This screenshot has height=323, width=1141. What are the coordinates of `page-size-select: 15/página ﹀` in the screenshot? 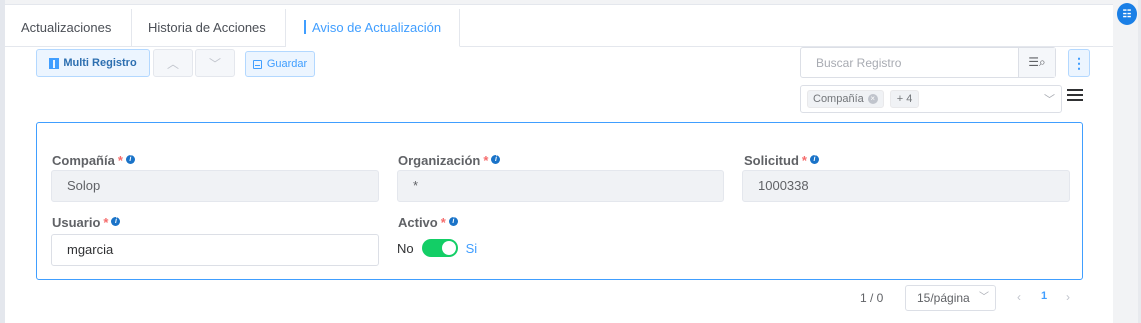 It's located at (950, 298).